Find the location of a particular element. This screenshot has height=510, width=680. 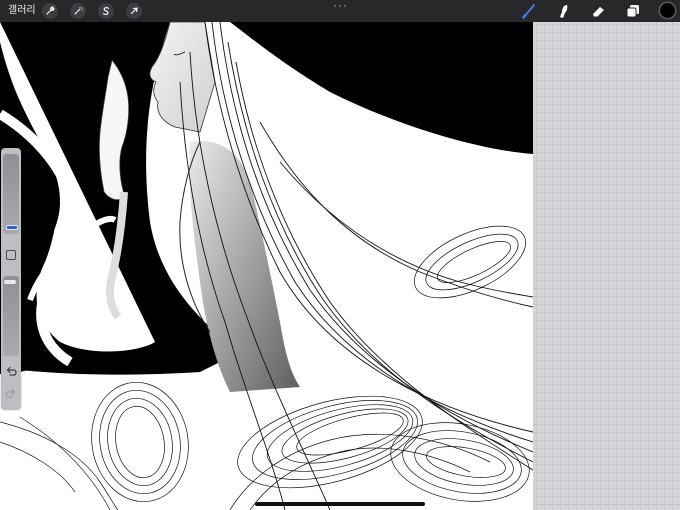

selection-button is located at coordinates (106, 11).